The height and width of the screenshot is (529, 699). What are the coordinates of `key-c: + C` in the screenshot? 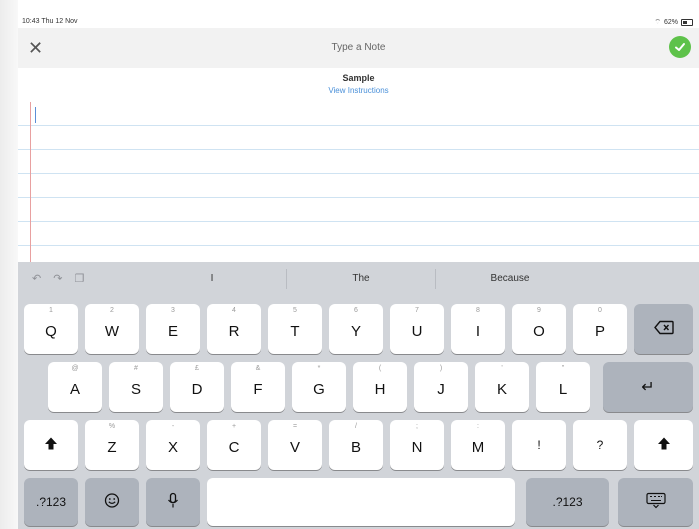 It's located at (234, 445).